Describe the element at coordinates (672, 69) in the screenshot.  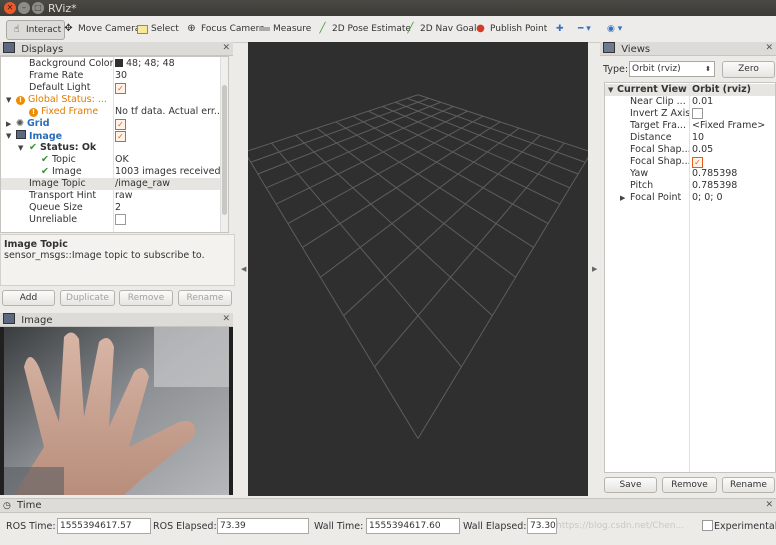
I see `view-type-select: Orbit (rviz) ⬍` at that location.